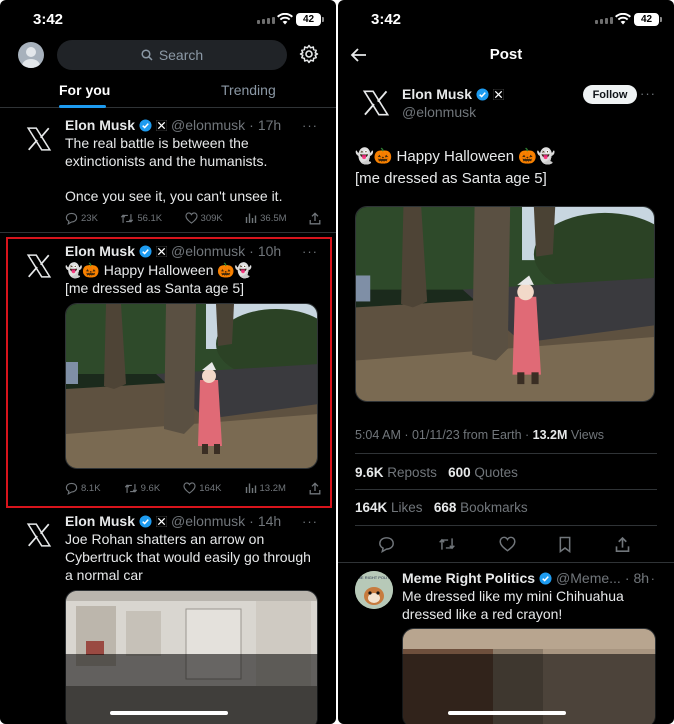 The image size is (674, 724). I want to click on status-bar: 3:42 42, so click(168, 19).